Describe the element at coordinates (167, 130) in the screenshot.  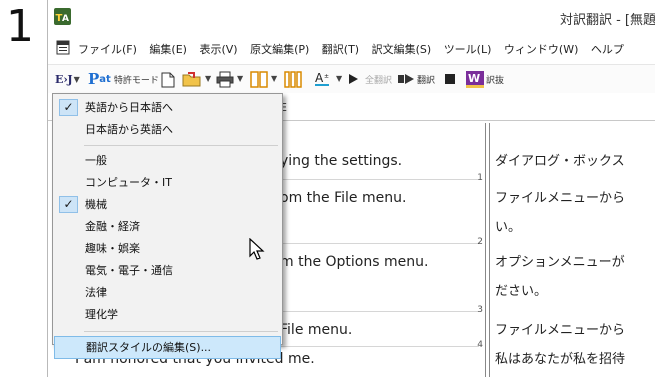
I see `menu-item-japanese-to-english: 日本語から英語へ` at that location.